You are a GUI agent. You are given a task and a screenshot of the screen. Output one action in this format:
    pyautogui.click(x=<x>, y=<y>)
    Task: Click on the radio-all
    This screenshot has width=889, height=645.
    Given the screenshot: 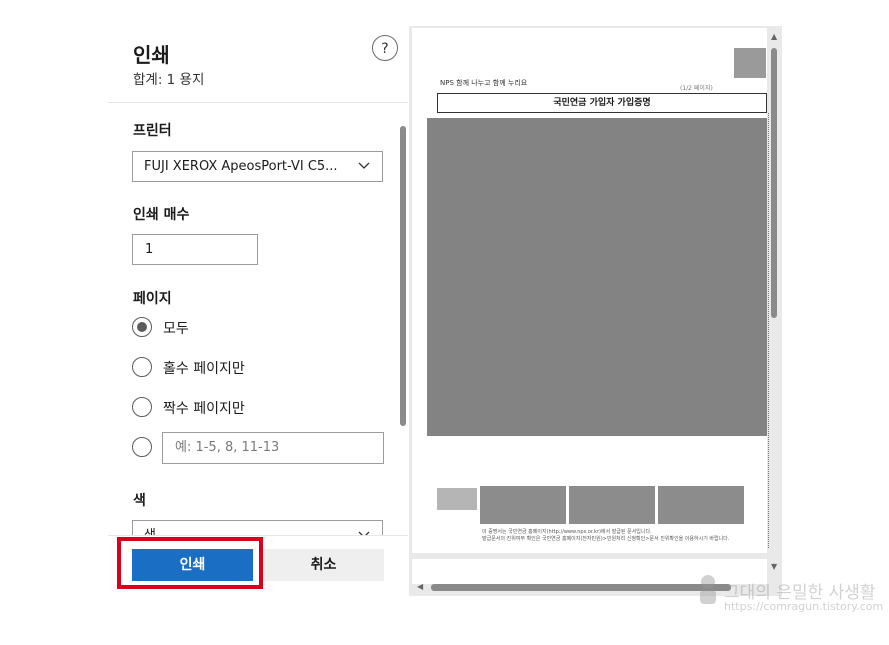 What is the action you would take?
    pyautogui.click(x=142, y=327)
    